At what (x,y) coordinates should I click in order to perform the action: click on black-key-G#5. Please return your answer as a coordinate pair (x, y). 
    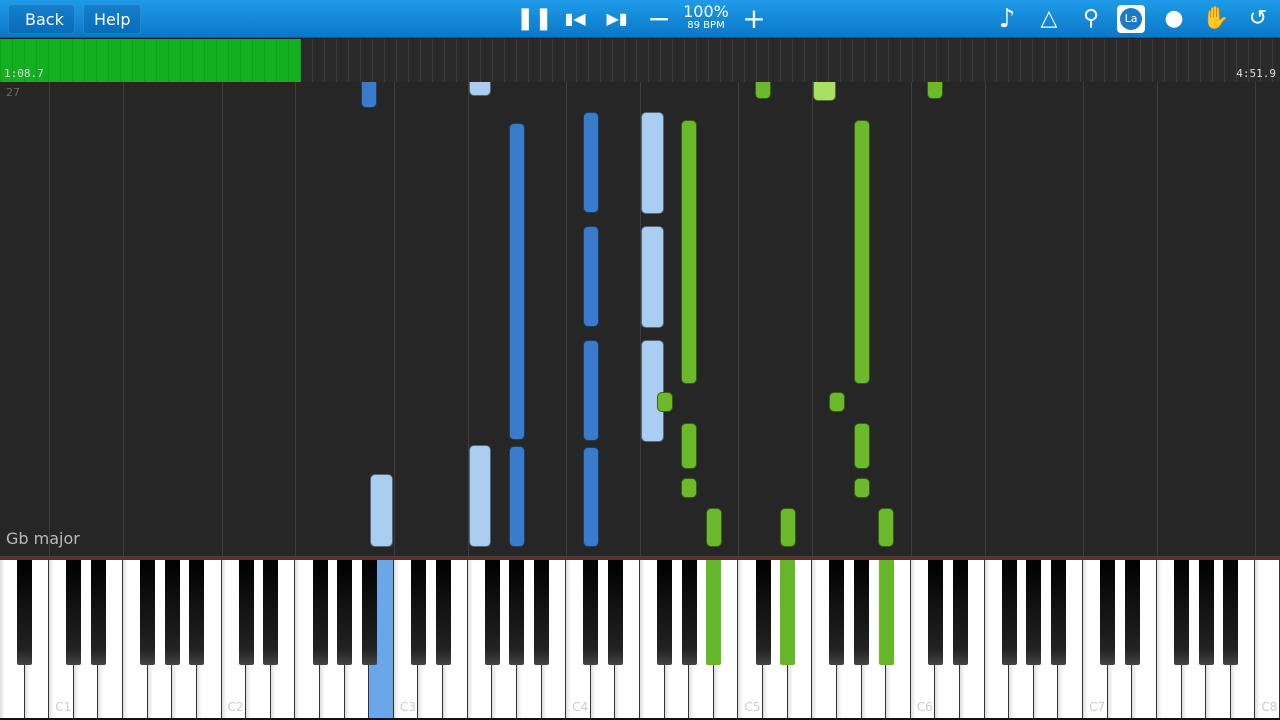
    Looking at the image, I should click on (862, 612).